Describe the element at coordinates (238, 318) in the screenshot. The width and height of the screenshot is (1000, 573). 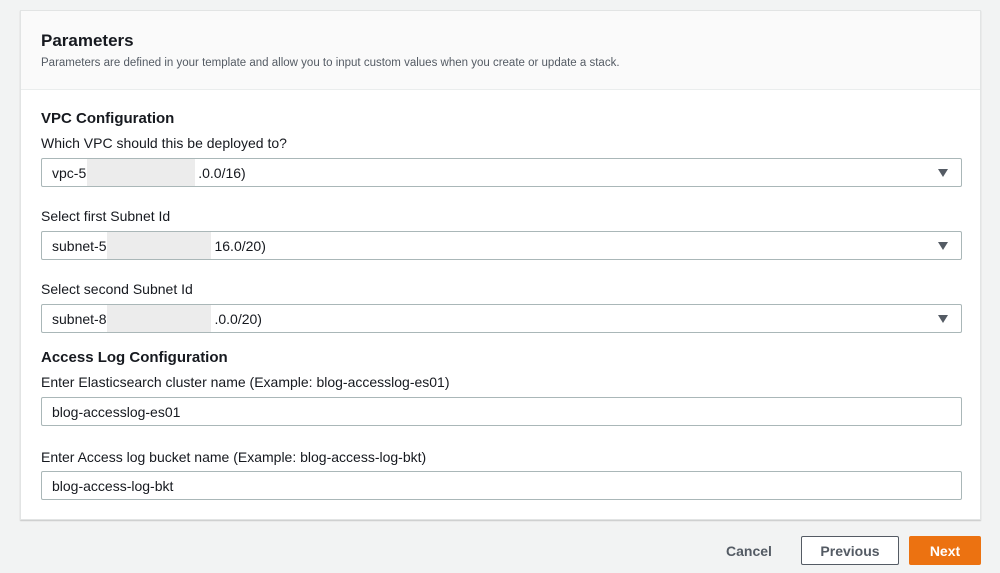
I see `second-subnet-value-suffix: .0.0/20)` at that location.